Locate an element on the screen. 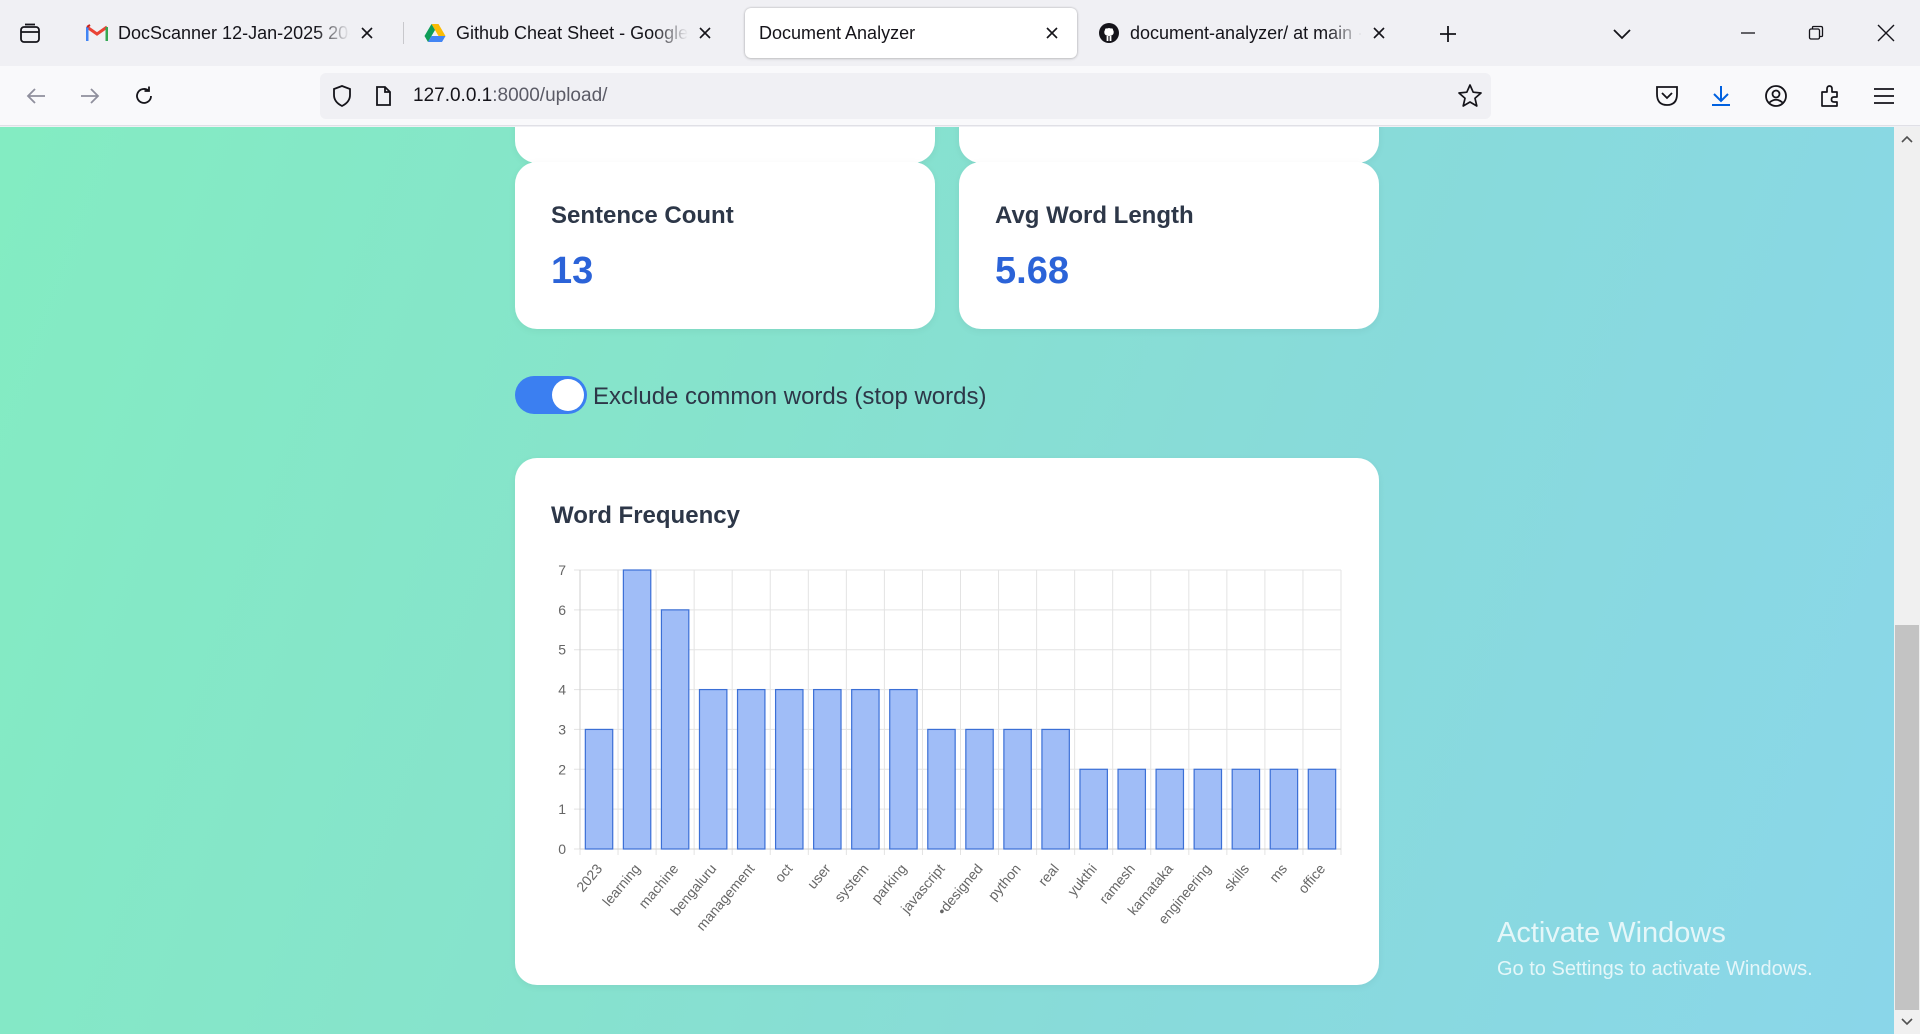  bar-oct is located at coordinates (789, 769).